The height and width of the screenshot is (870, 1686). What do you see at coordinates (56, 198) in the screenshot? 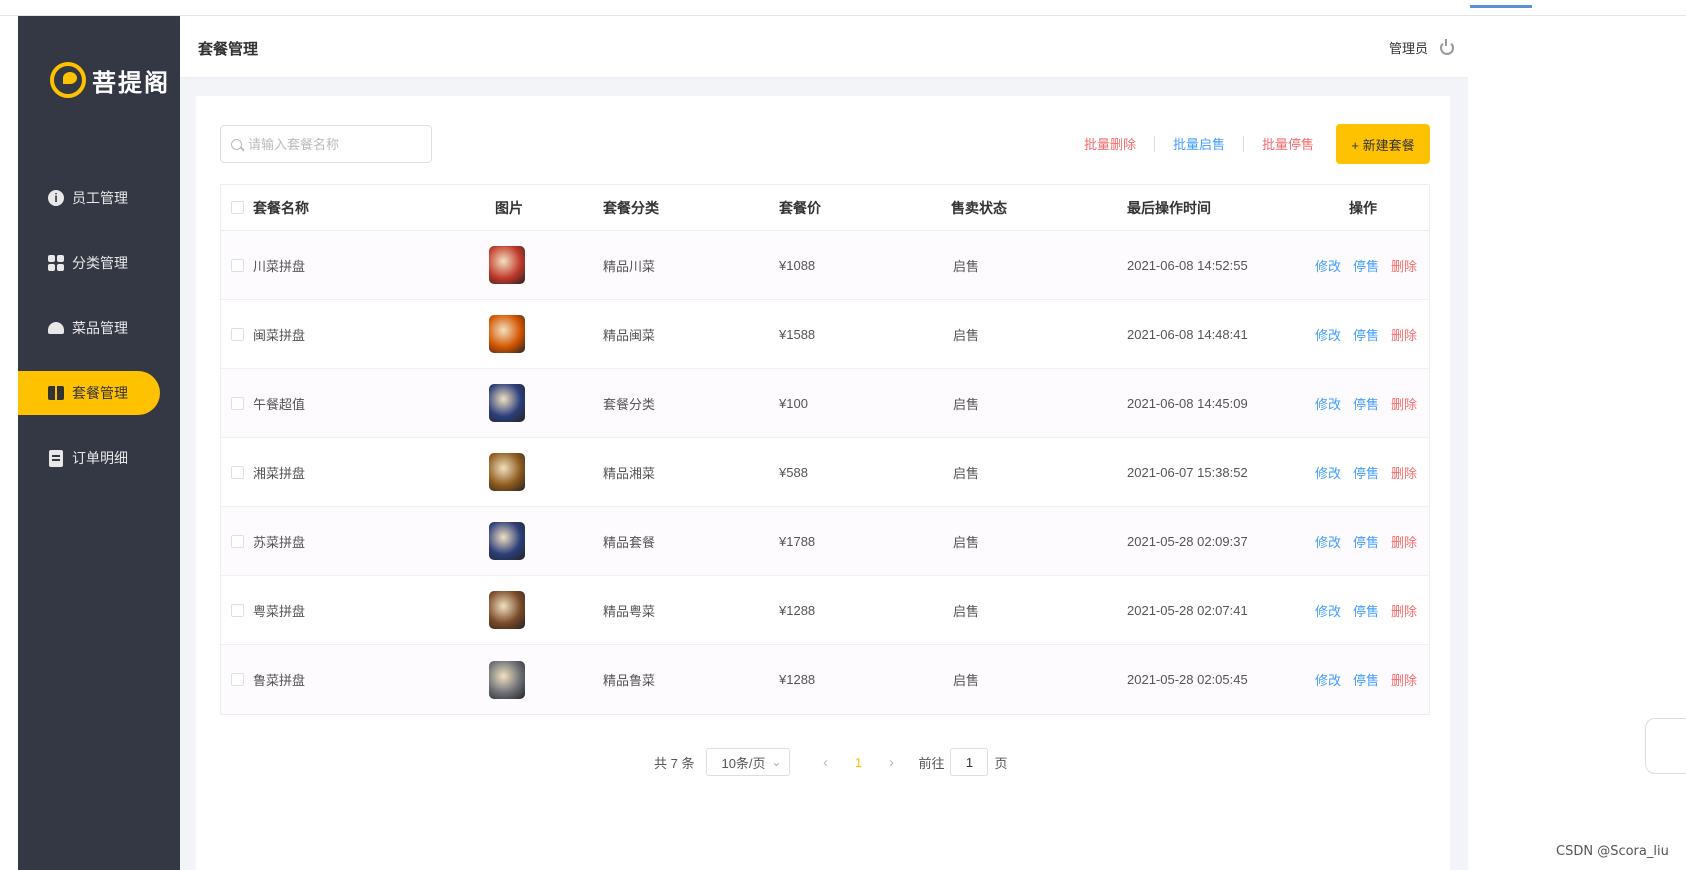
I see `info-icon: i` at bounding box center [56, 198].